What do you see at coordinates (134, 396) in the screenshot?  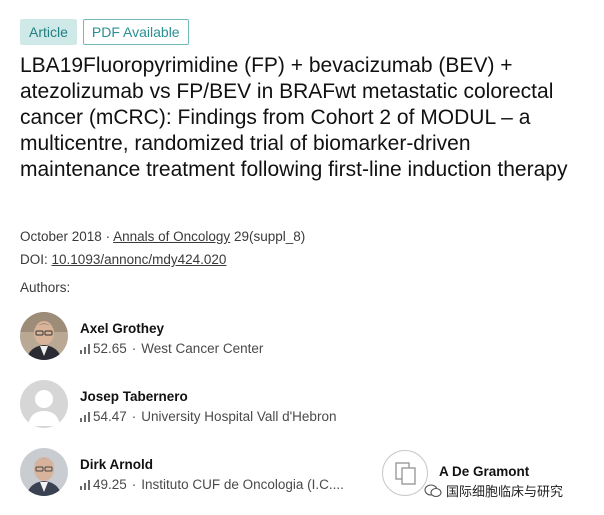 I see `author-name: Josep Tabernero` at bounding box center [134, 396].